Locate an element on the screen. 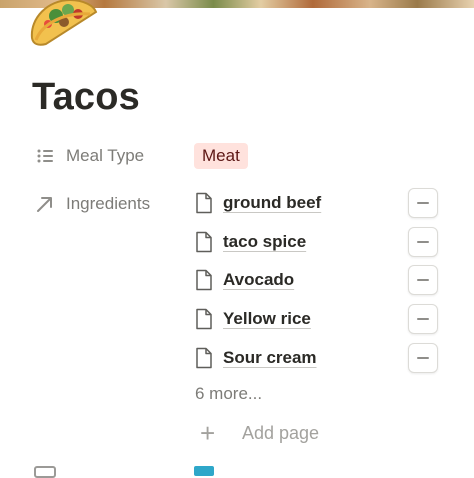 The height and width of the screenshot is (478, 474). plus-icon: + is located at coordinates (208, 433).